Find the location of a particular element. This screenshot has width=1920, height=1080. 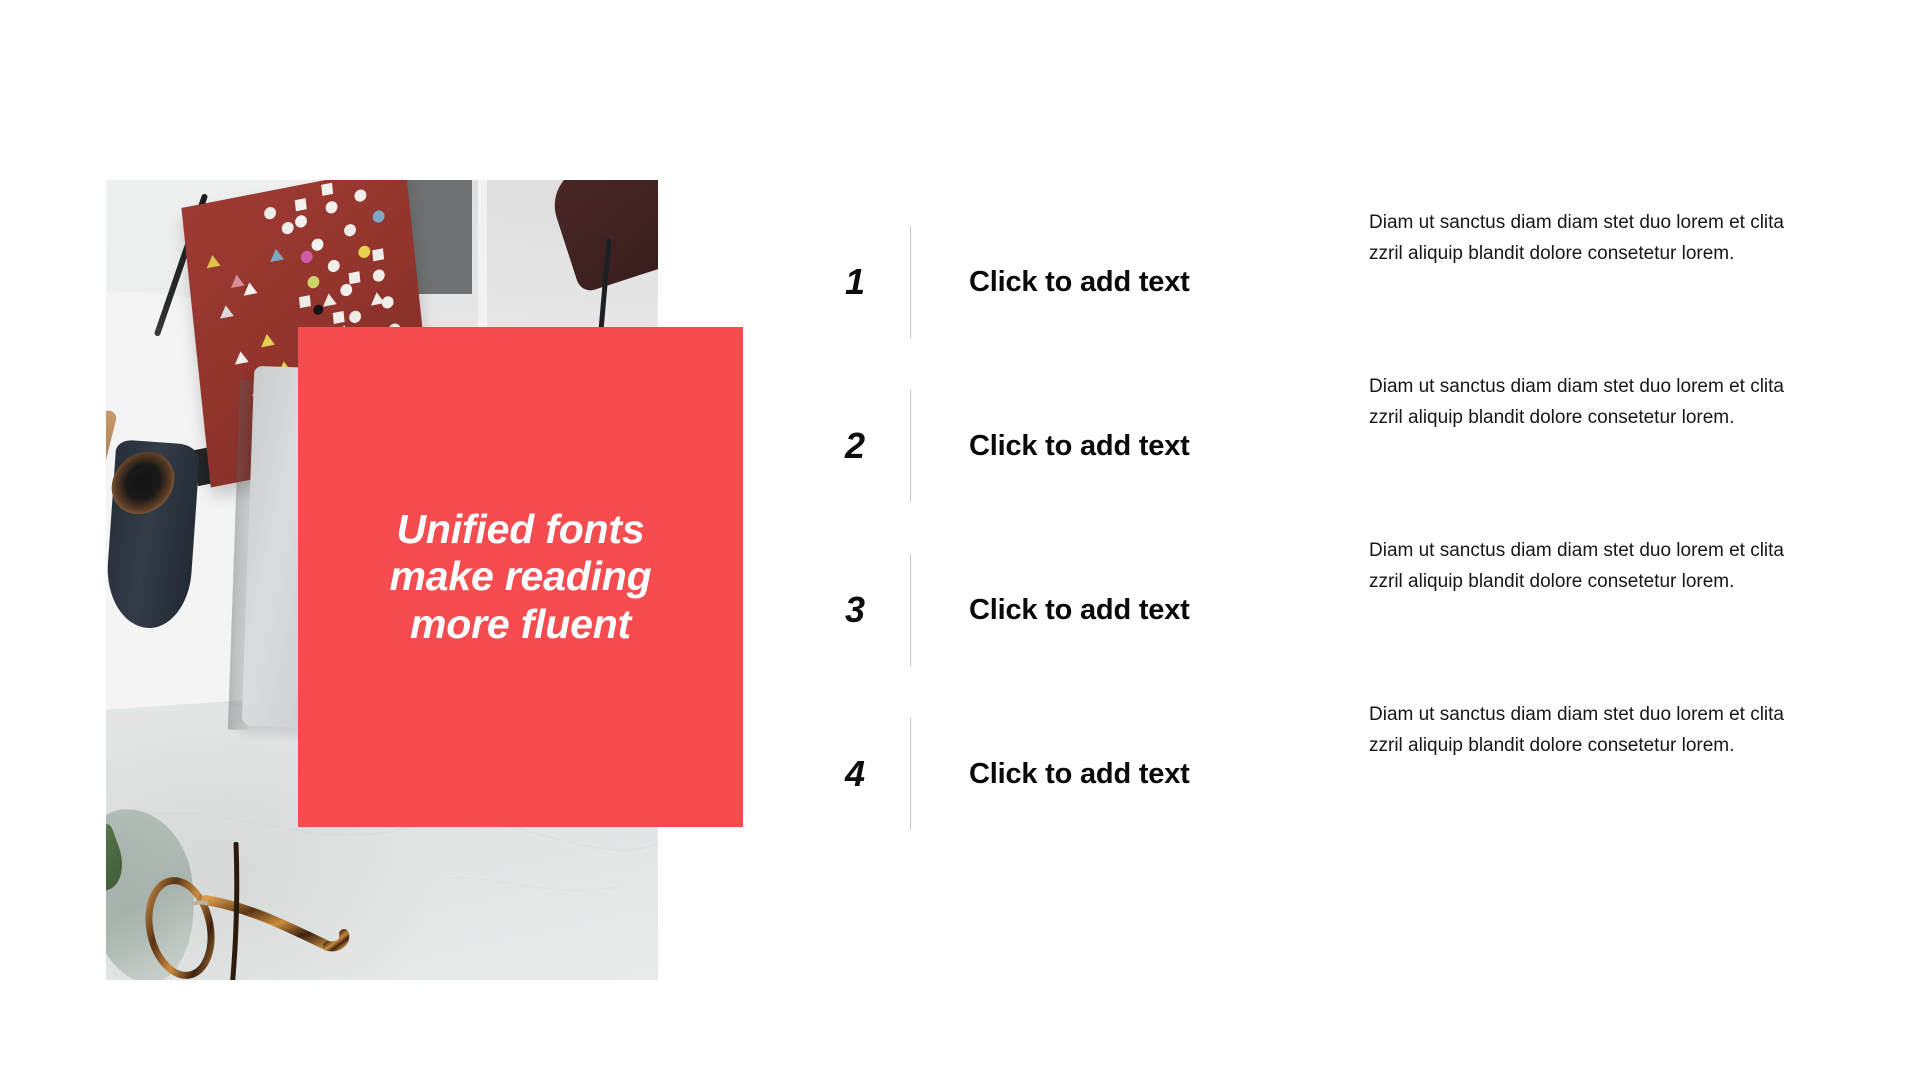

callout-box: Unified fonts make reading more fluent is located at coordinates (520, 577).